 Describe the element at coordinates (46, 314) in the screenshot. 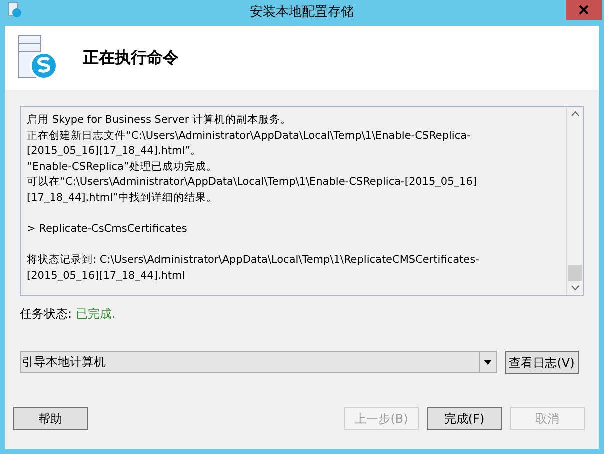

I see `status-label: 任务状态:` at that location.